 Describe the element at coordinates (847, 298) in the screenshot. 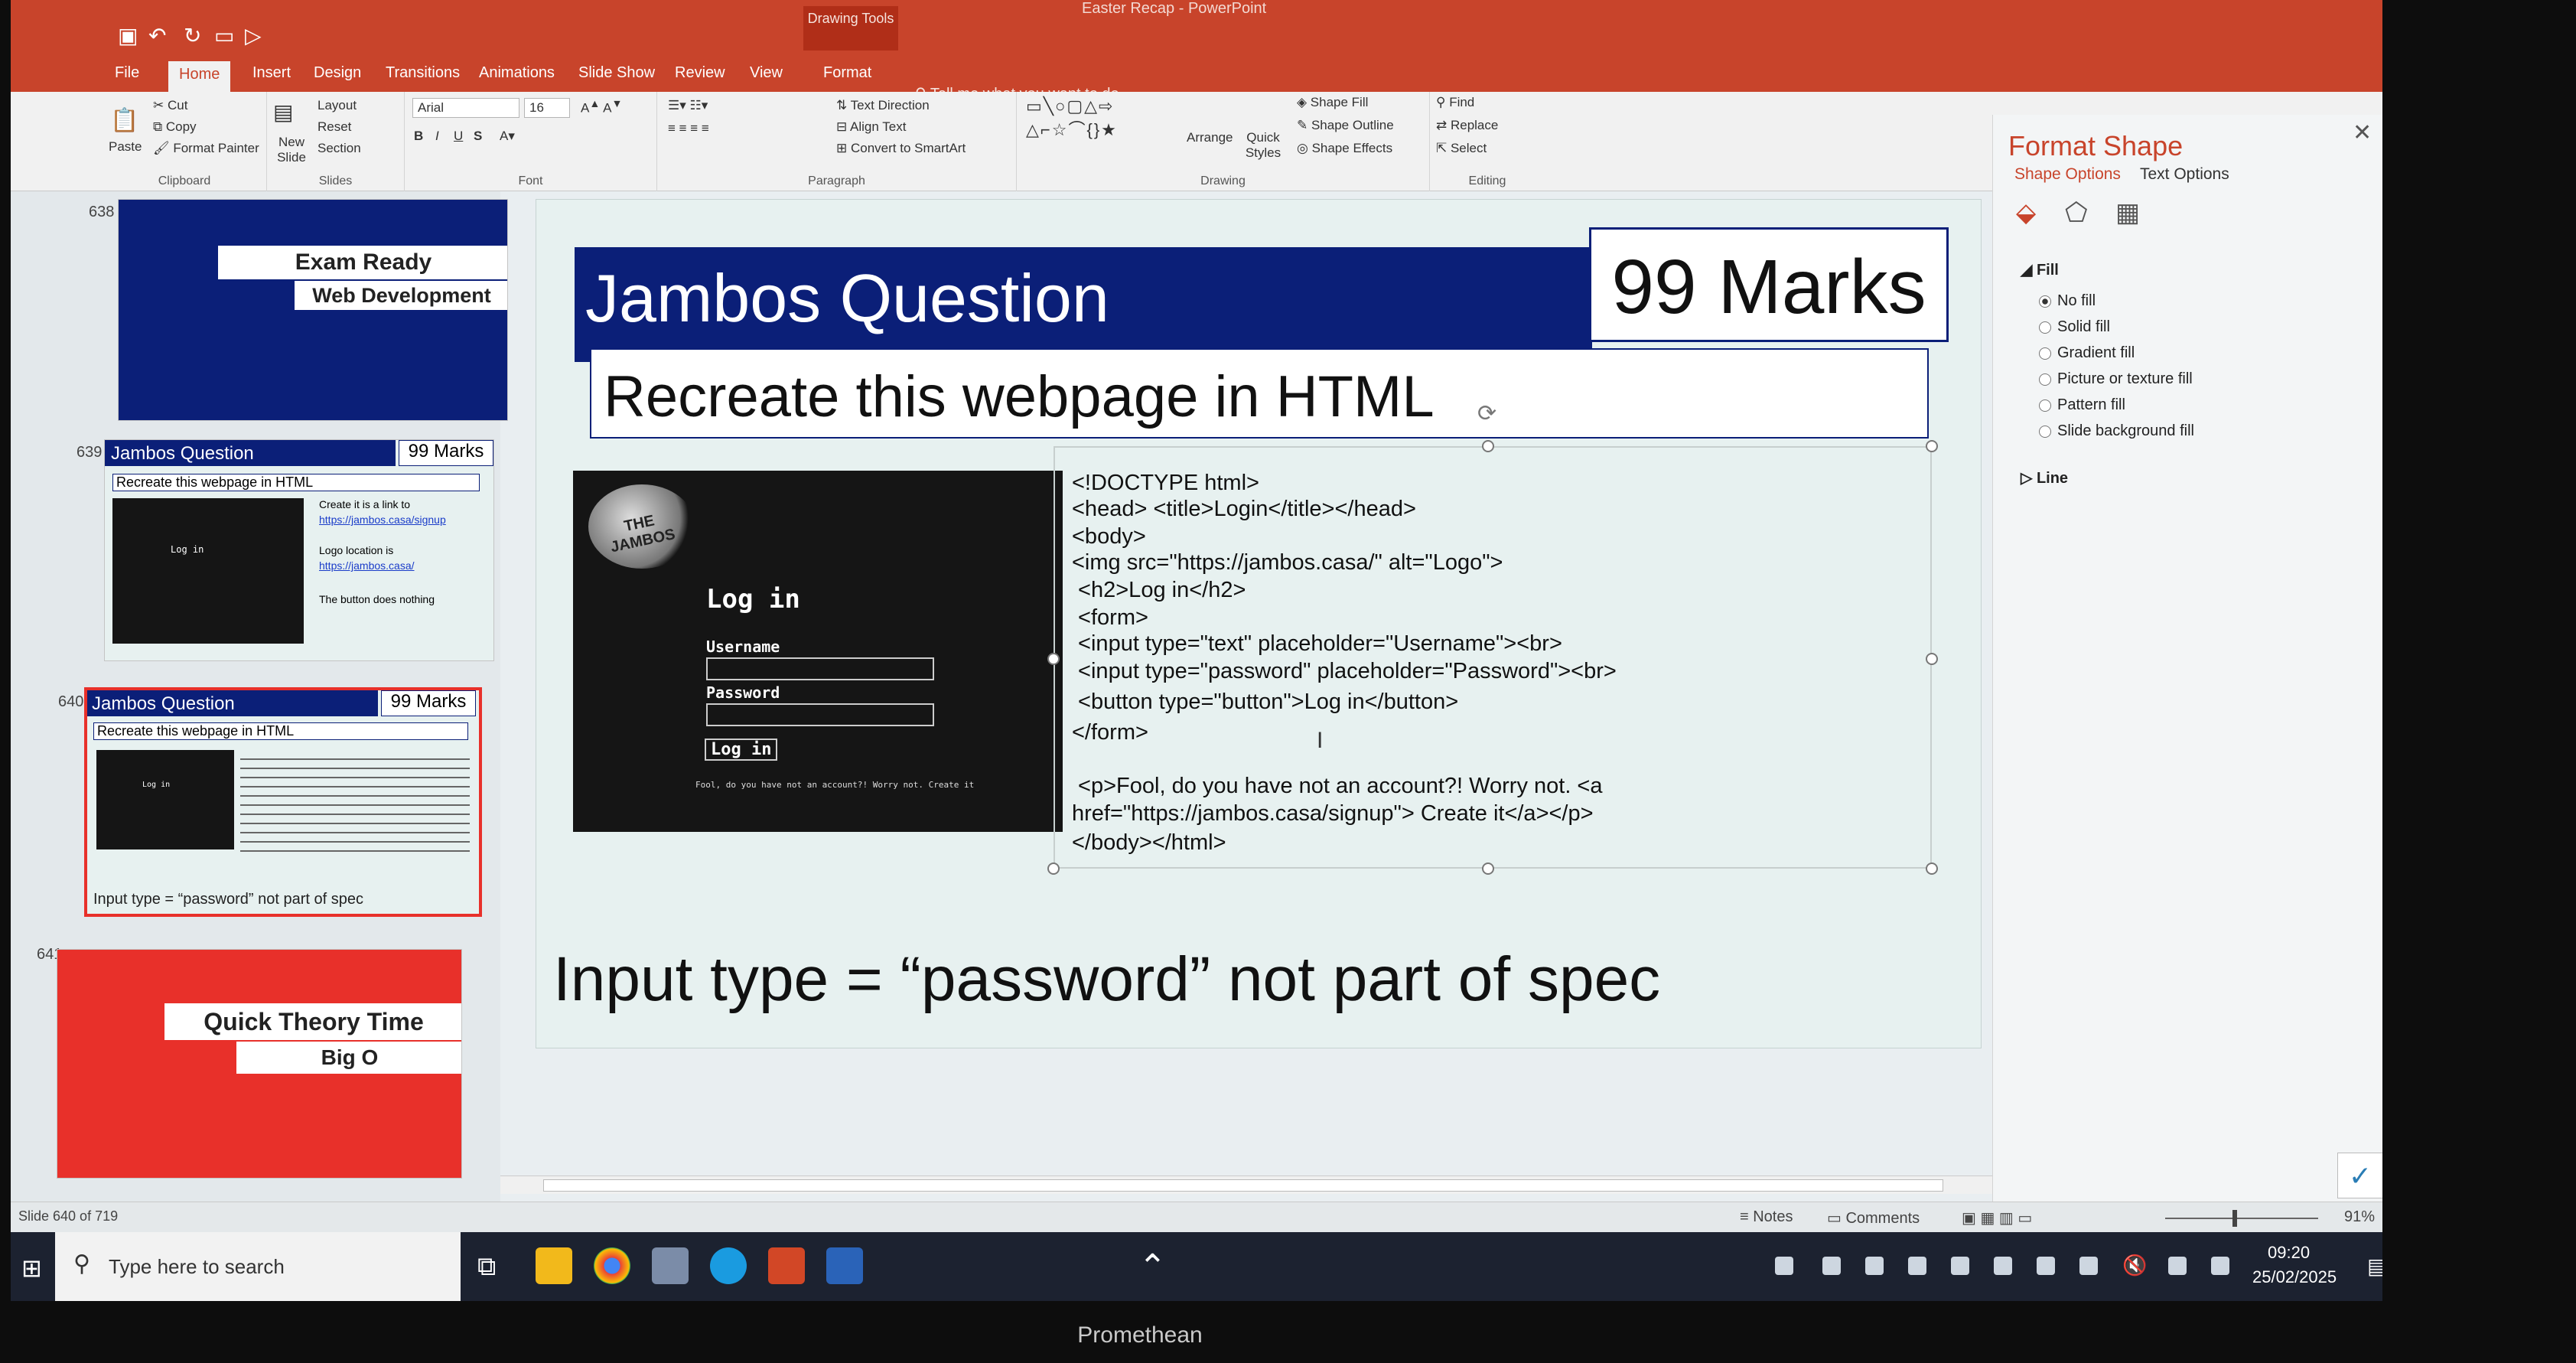

I see `slide-title: Jambos Question` at that location.